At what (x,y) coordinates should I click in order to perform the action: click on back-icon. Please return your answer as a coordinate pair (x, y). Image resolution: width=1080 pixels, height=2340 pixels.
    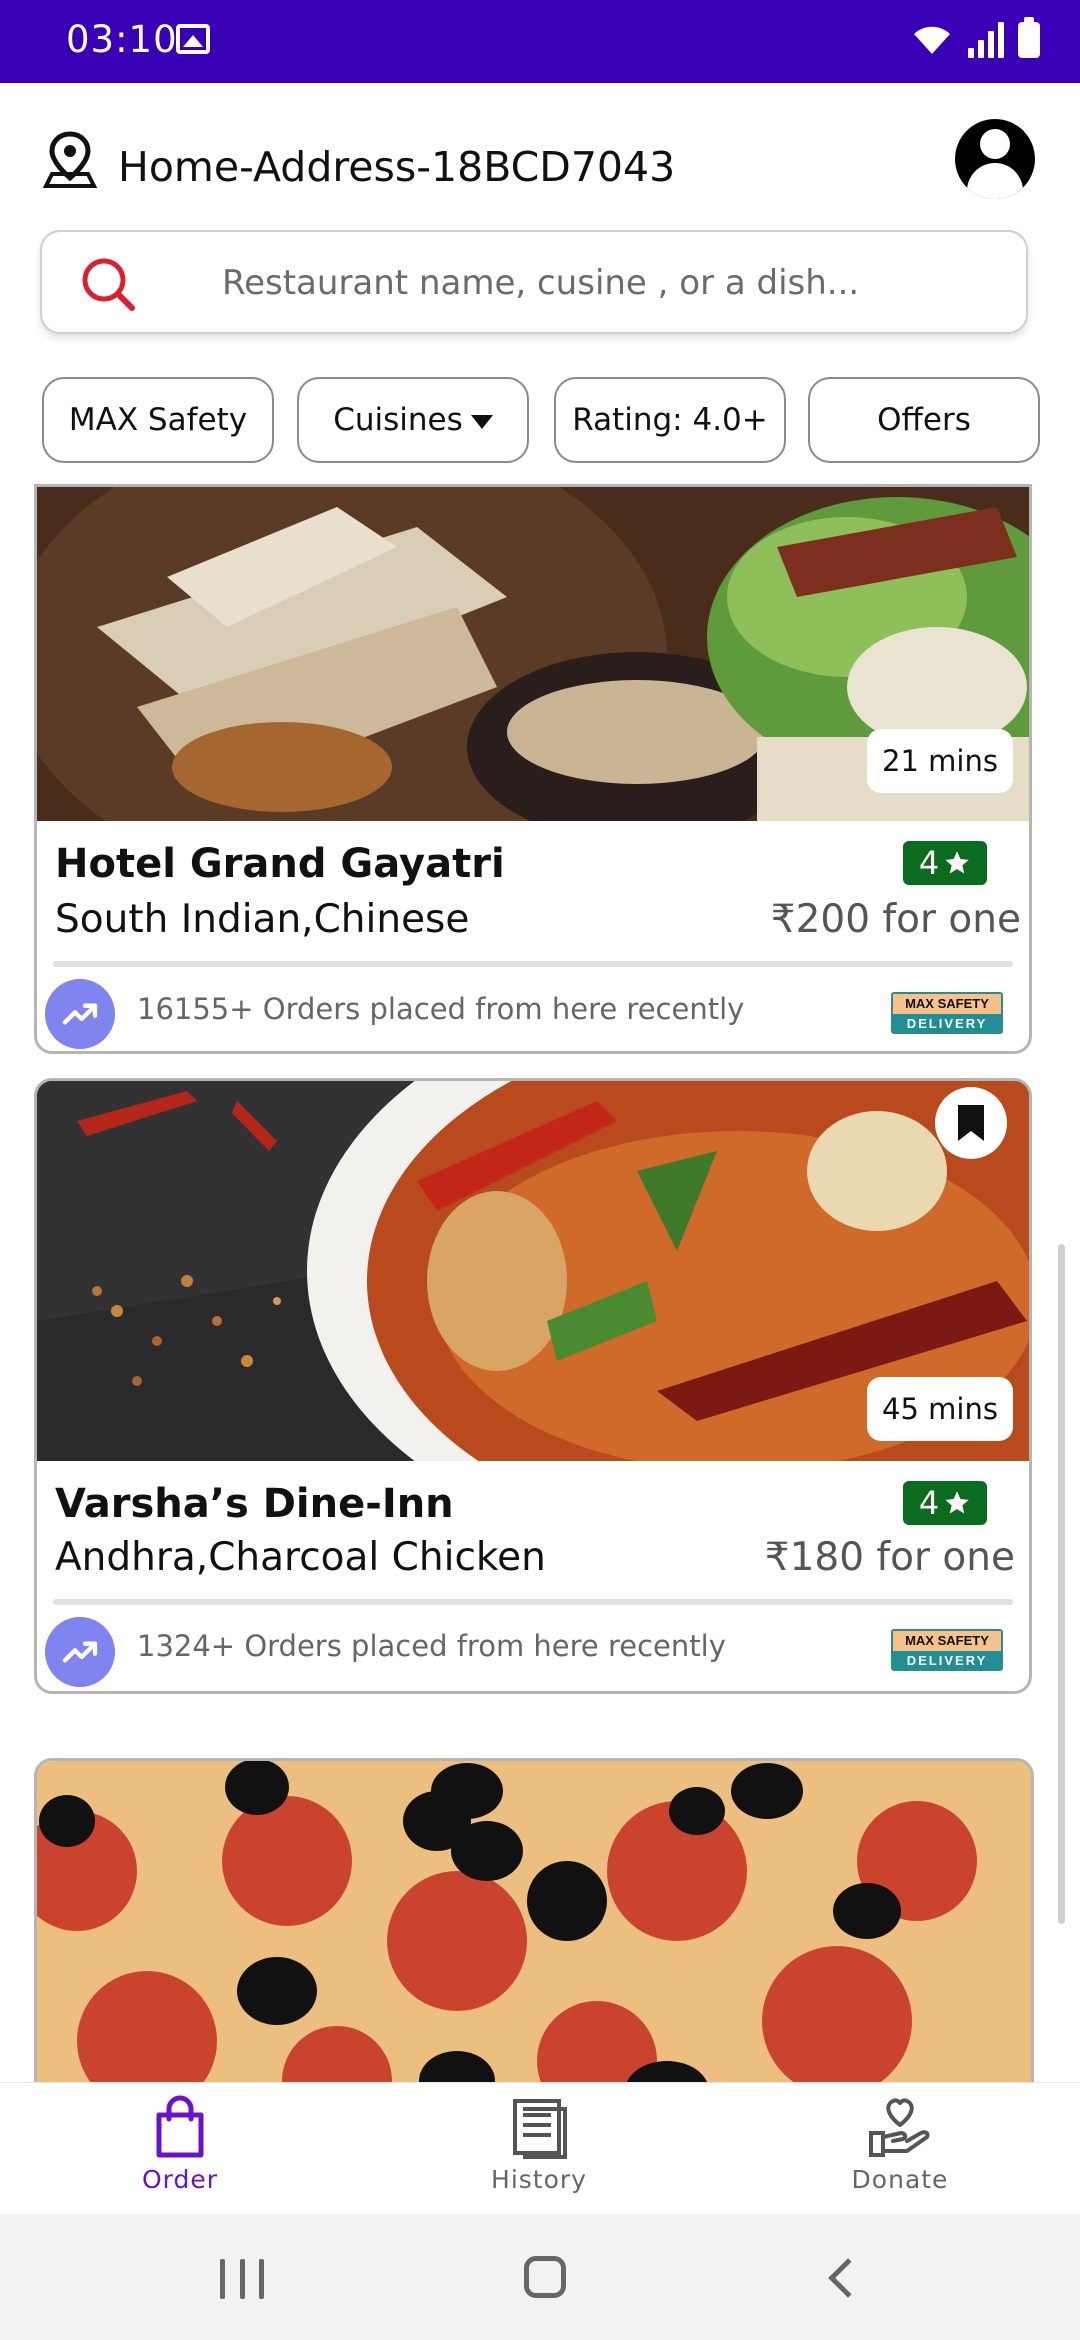
    Looking at the image, I should click on (848, 2278).